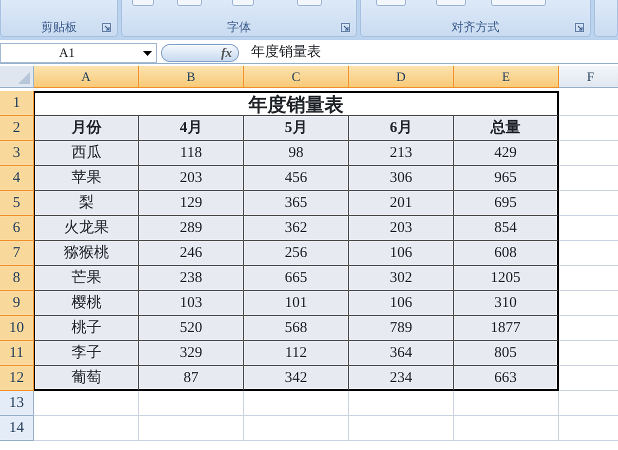 The height and width of the screenshot is (450, 618). What do you see at coordinates (296, 77) in the screenshot?
I see `column-header: C` at bounding box center [296, 77].